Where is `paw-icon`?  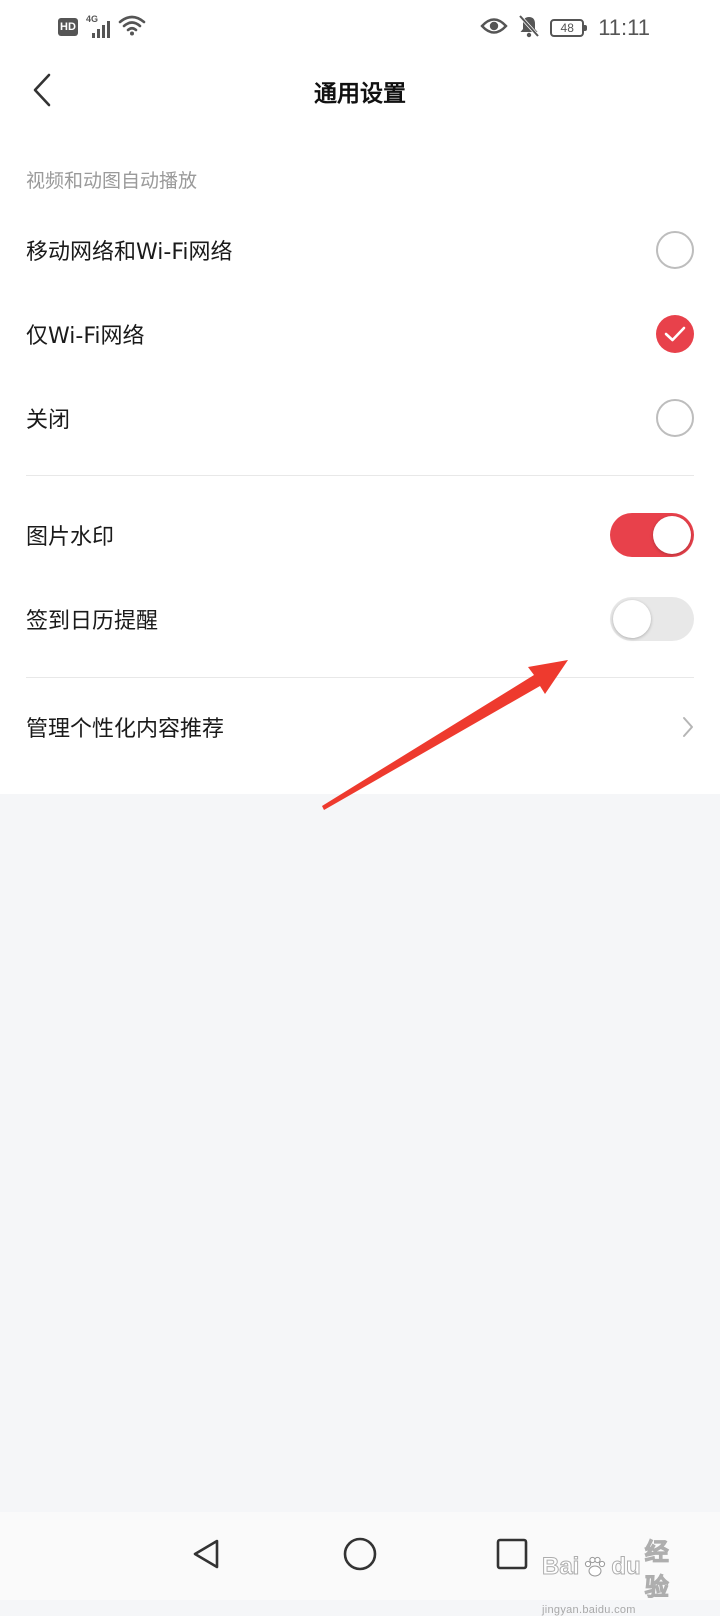
paw-icon is located at coordinates (595, 1567).